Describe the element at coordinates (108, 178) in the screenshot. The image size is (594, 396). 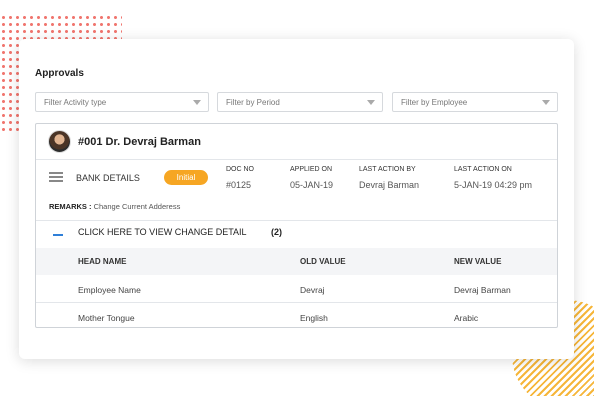
I see `section-name: BANK DETAILS` at that location.